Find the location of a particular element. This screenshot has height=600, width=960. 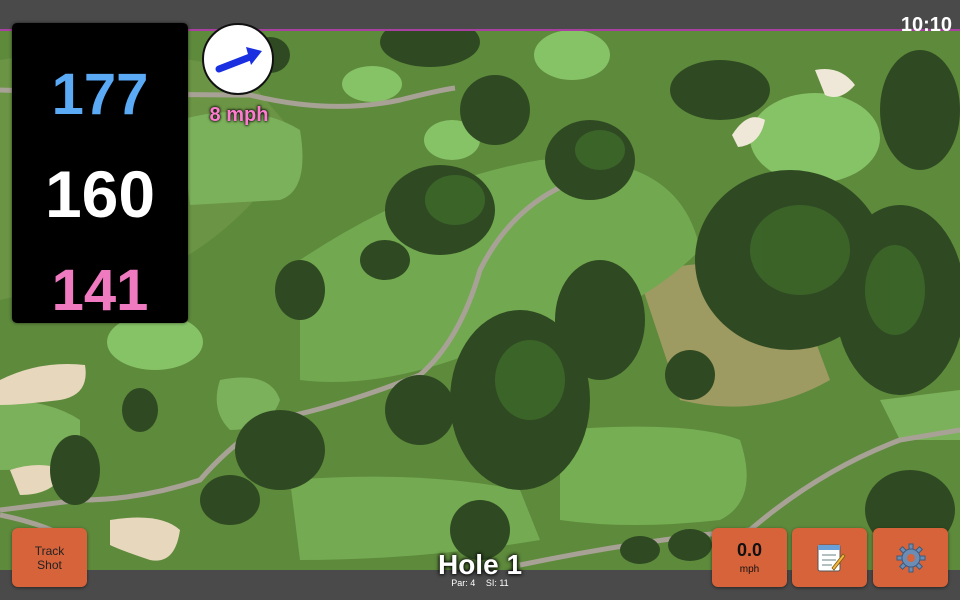

wind-indicator is located at coordinates (238, 59).